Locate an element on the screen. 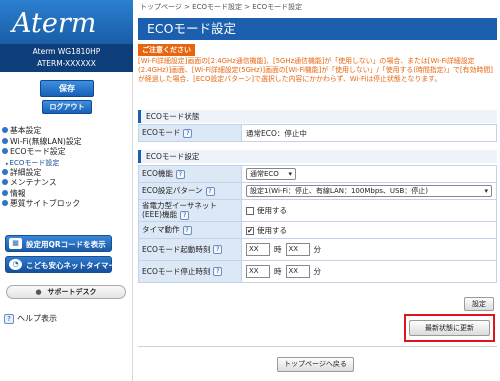  help-display-link: ? ヘルプ表示 is located at coordinates (30, 318).